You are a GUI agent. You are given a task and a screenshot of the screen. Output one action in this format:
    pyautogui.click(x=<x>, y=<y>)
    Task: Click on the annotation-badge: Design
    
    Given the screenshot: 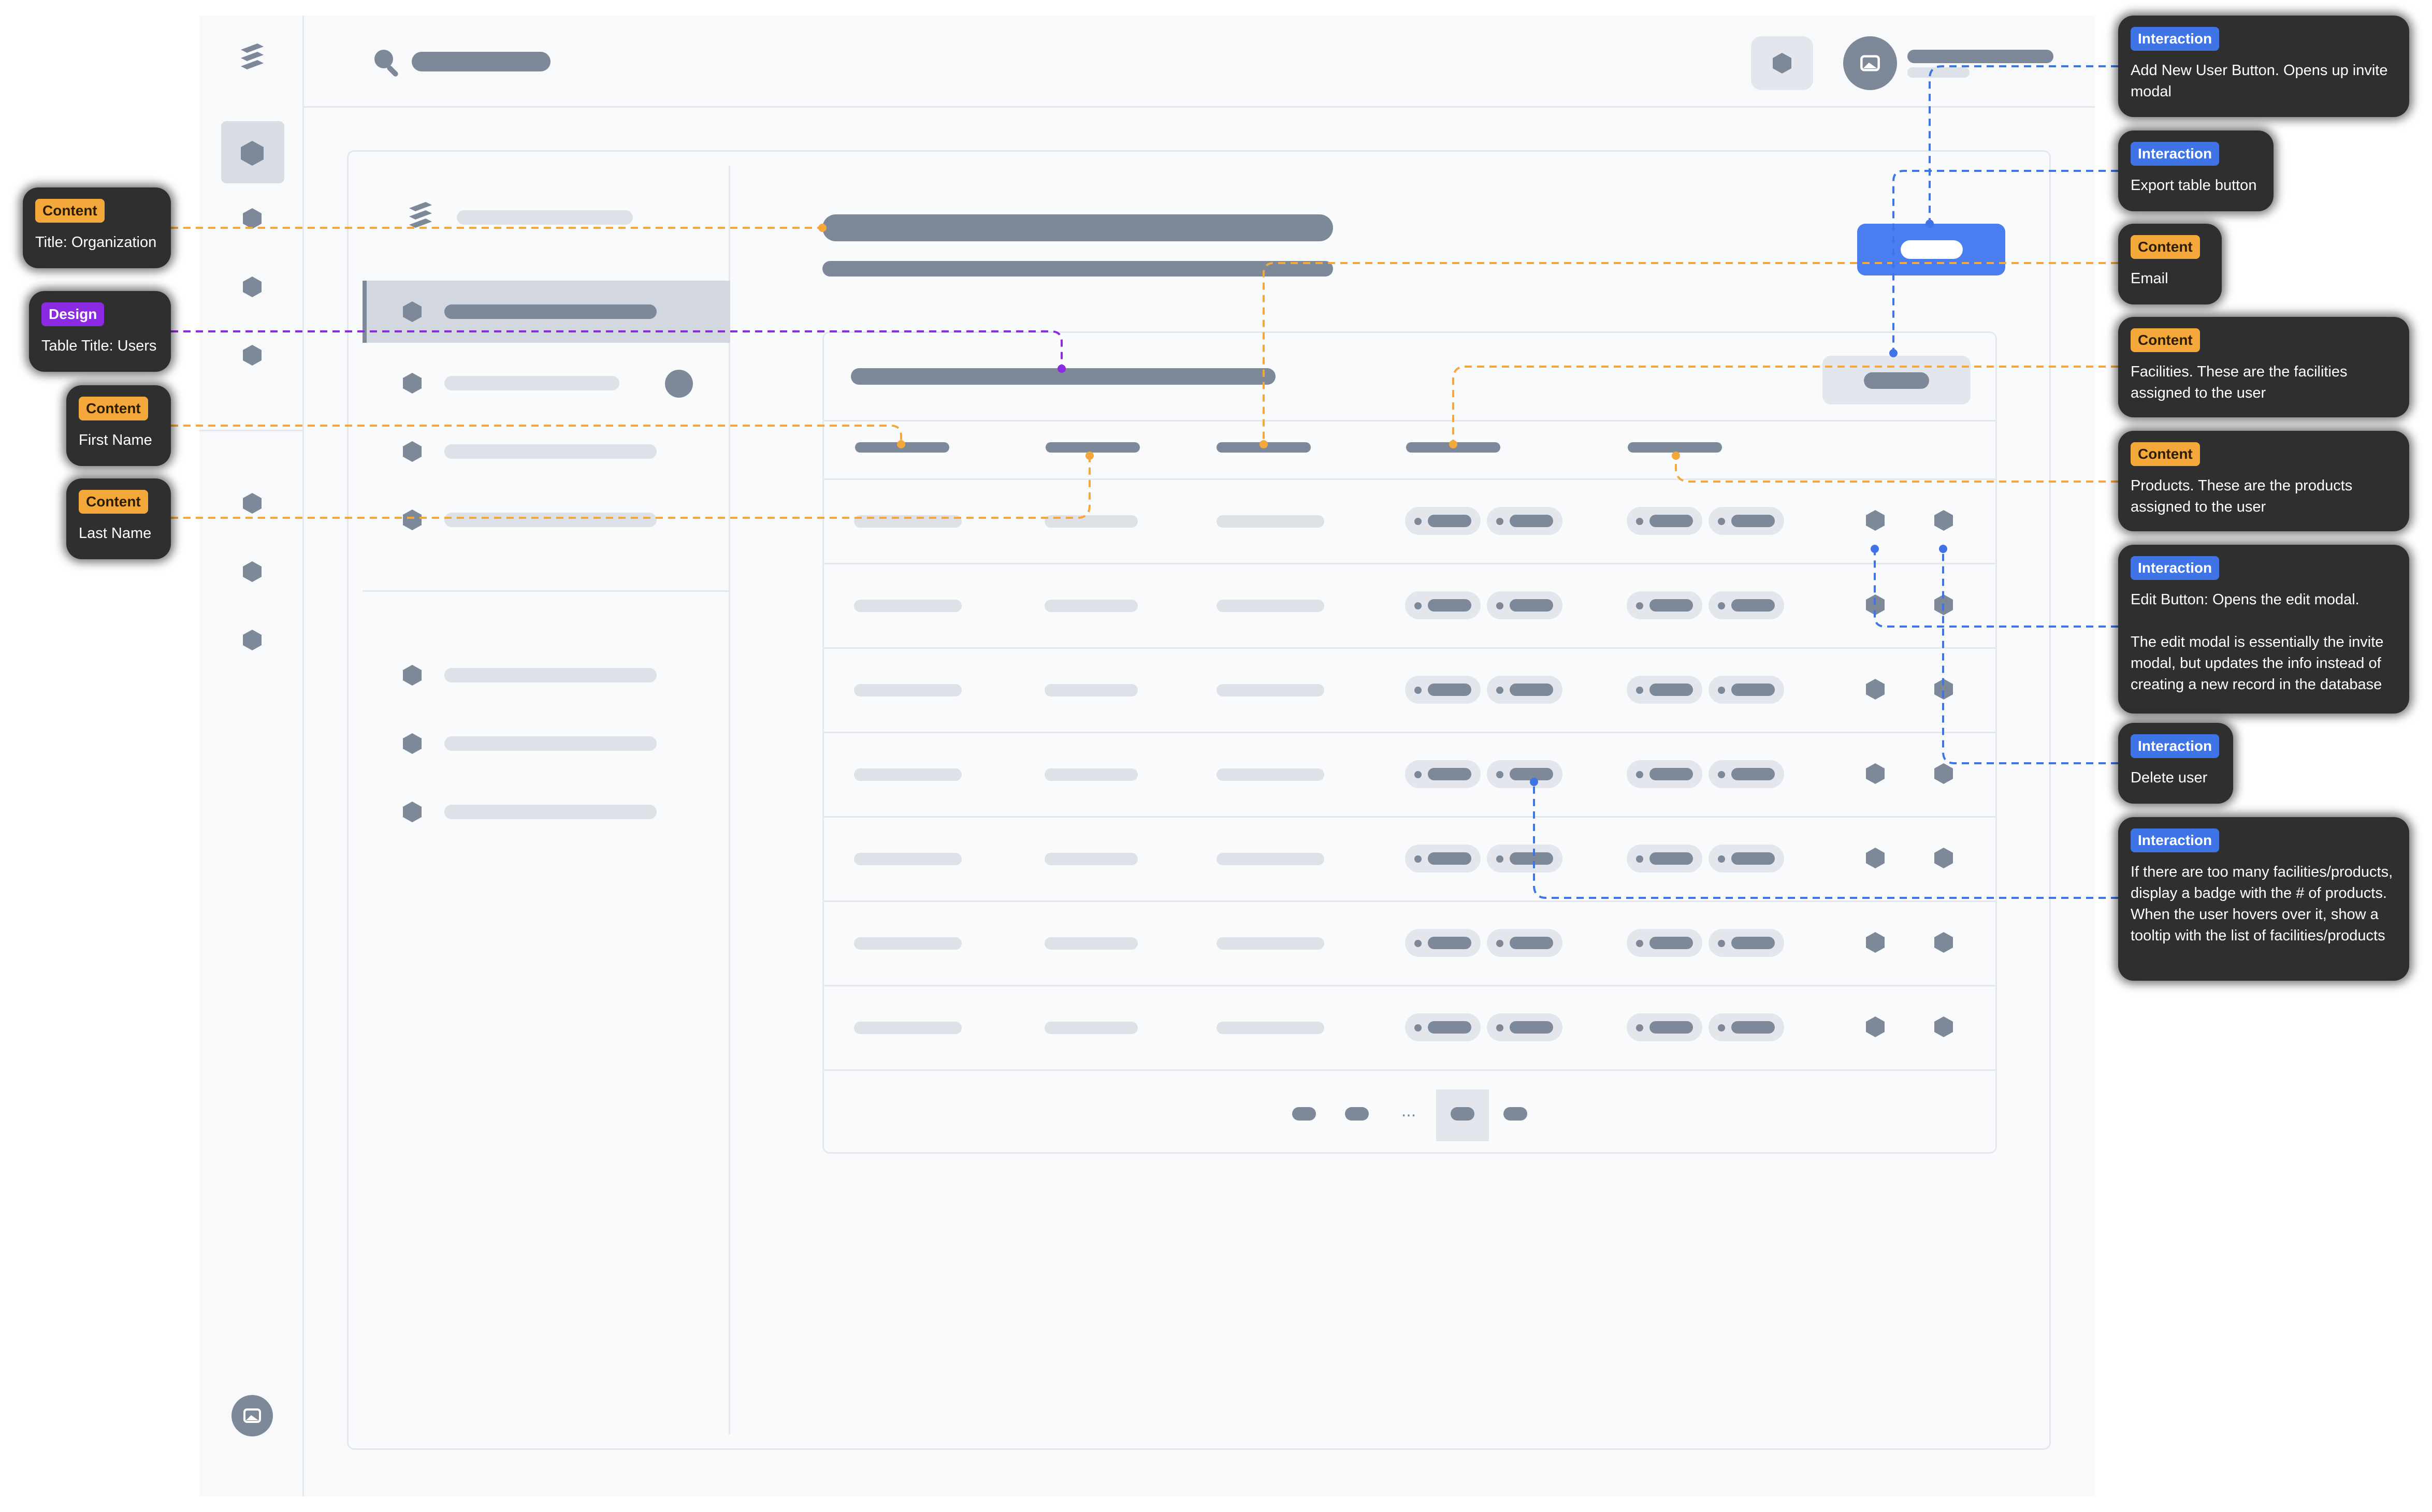 What is the action you would take?
    pyautogui.click(x=73, y=314)
    